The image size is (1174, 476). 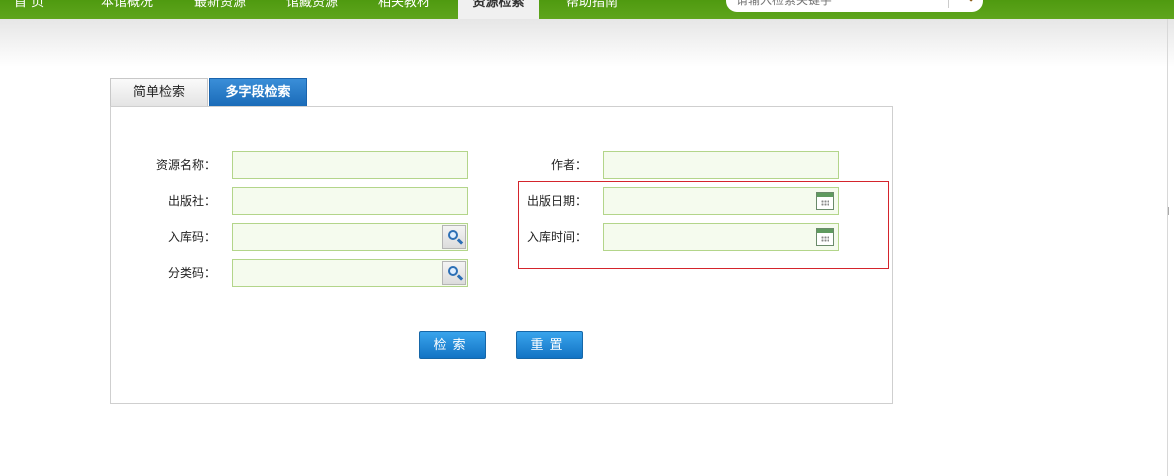 I want to click on category-code-field, so click(x=350, y=273).